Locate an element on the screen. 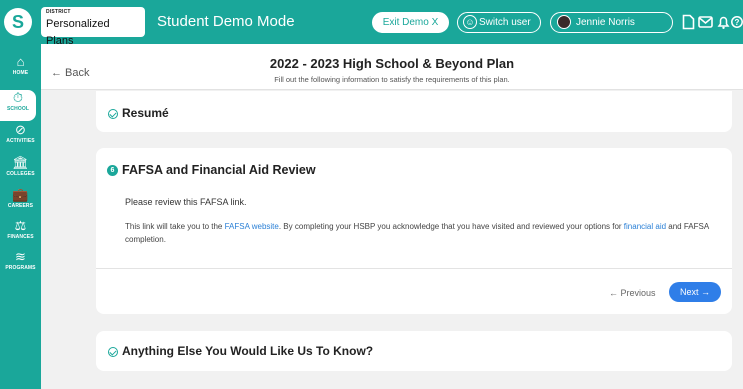 The width and height of the screenshot is (743, 389). step-number-badge: 6 is located at coordinates (112, 170).